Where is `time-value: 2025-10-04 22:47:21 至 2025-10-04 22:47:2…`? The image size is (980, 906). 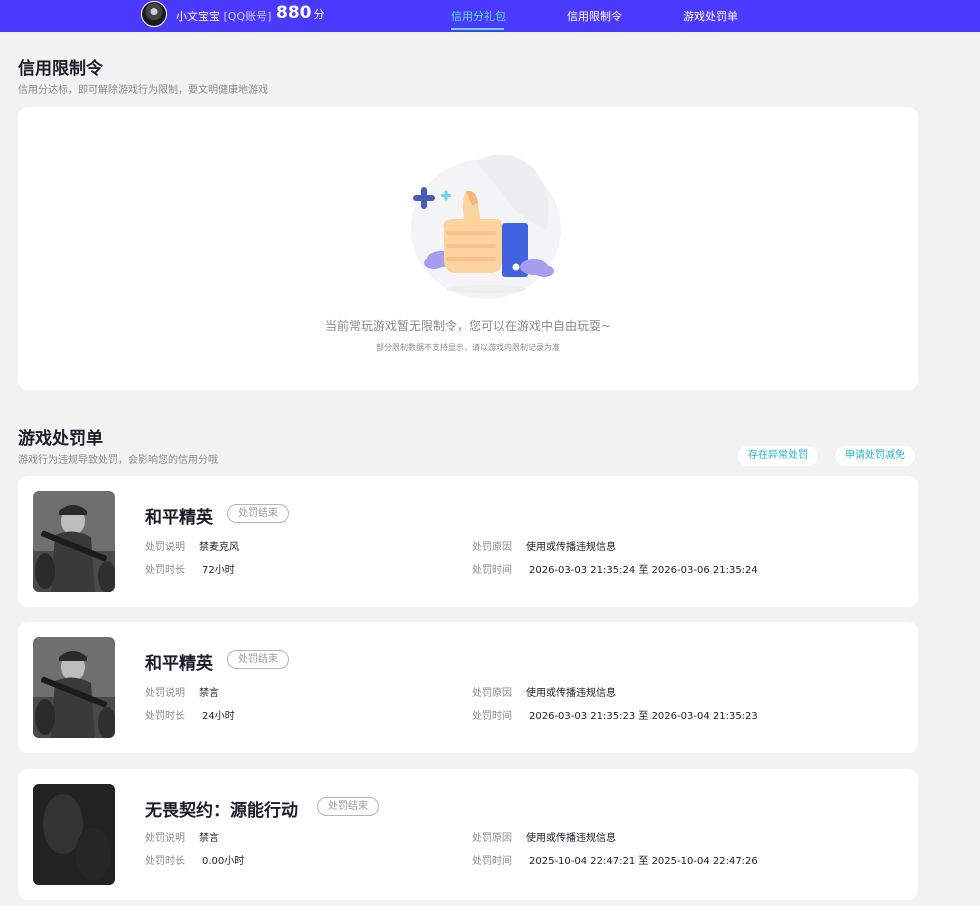
time-value: 2025-10-04 22:47:21 至 2025-10-04 22:47:2… is located at coordinates (643, 861).